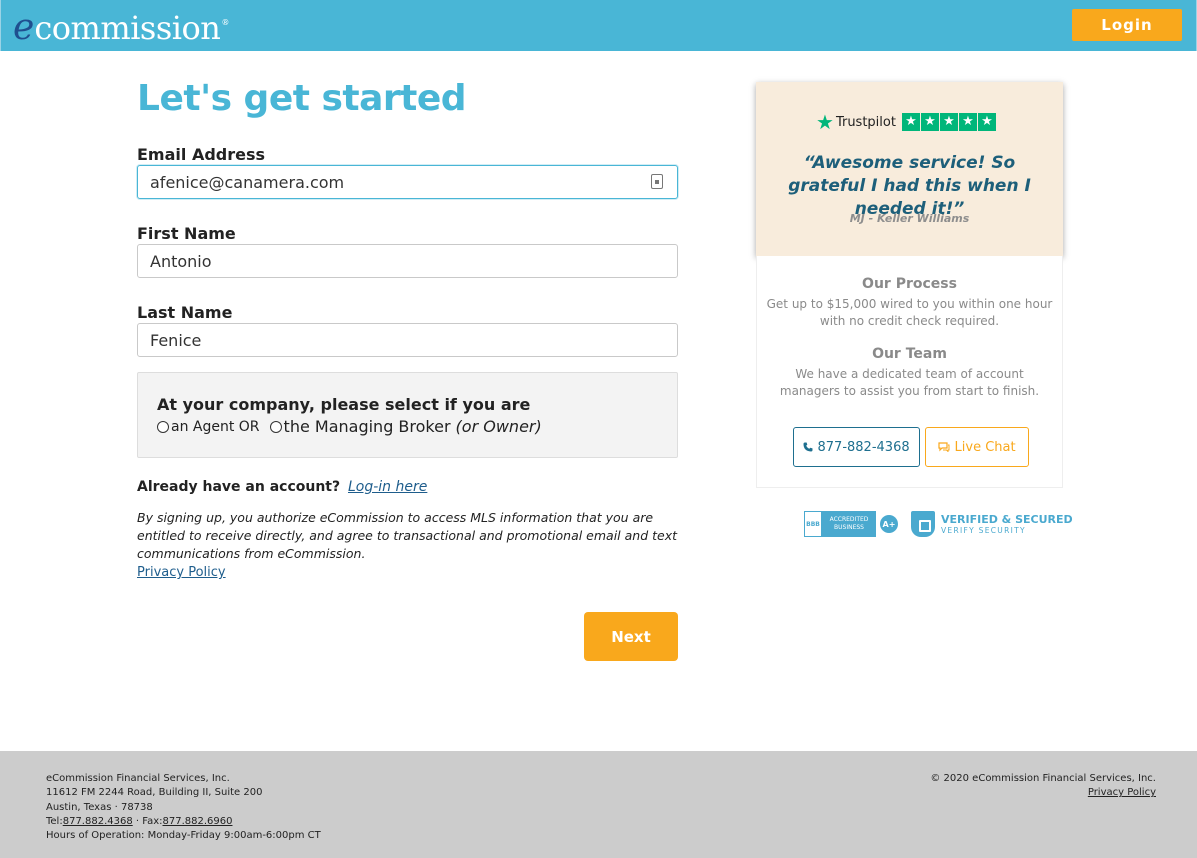  Describe the element at coordinates (138, 778) in the screenshot. I see `footer-company: eCommission Financial Services, Inc.` at that location.